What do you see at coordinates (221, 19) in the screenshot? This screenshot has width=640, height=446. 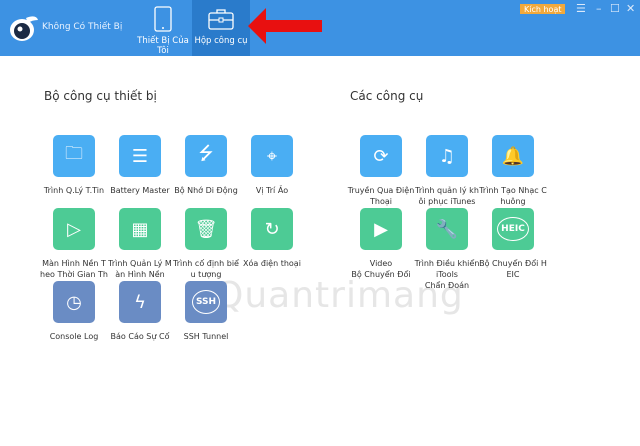 I see `toolbox-icon` at bounding box center [221, 19].